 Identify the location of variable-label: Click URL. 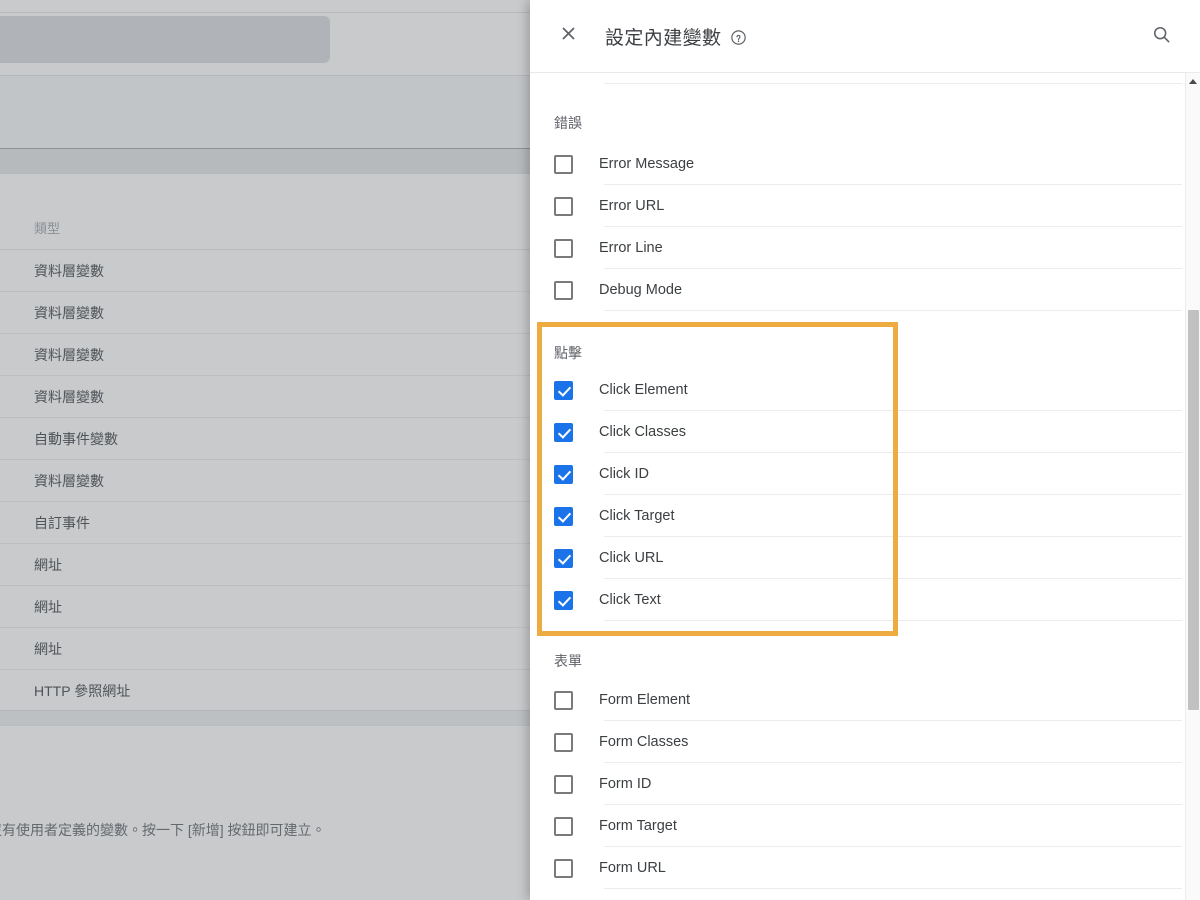
(631, 558).